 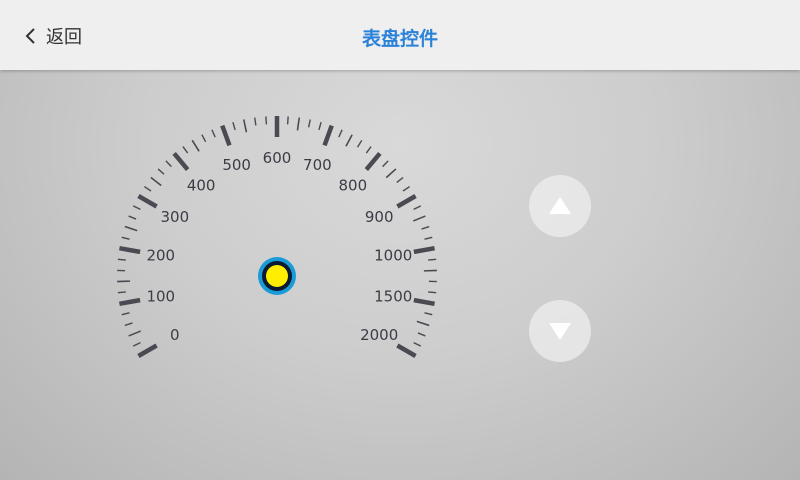 What do you see at coordinates (353, 186) in the screenshot?
I see `scale-label: 800` at bounding box center [353, 186].